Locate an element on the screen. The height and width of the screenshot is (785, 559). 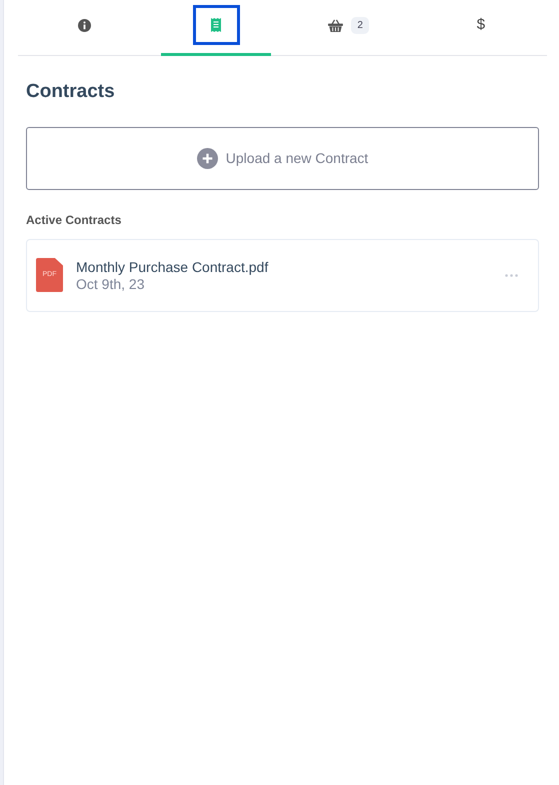
count-badge: 2 is located at coordinates (360, 25).